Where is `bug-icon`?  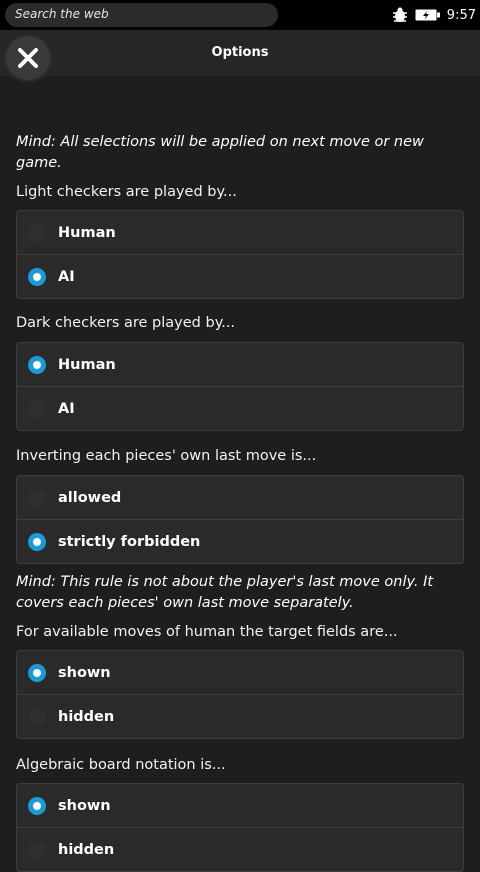 bug-icon is located at coordinates (400, 15).